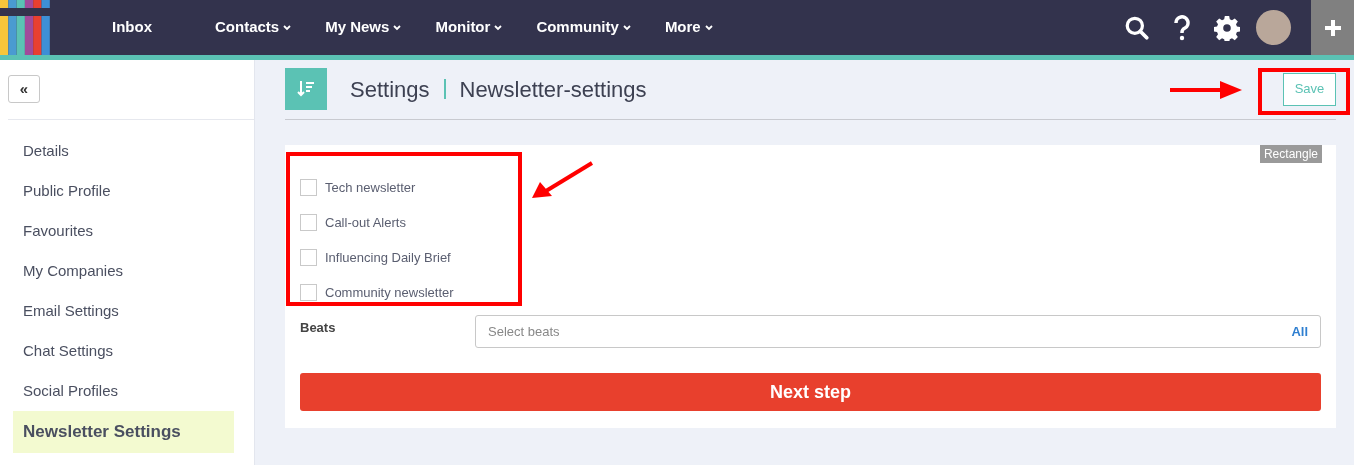  Describe the element at coordinates (583, 27) in the screenshot. I see `nav-menu-item: Community` at that location.